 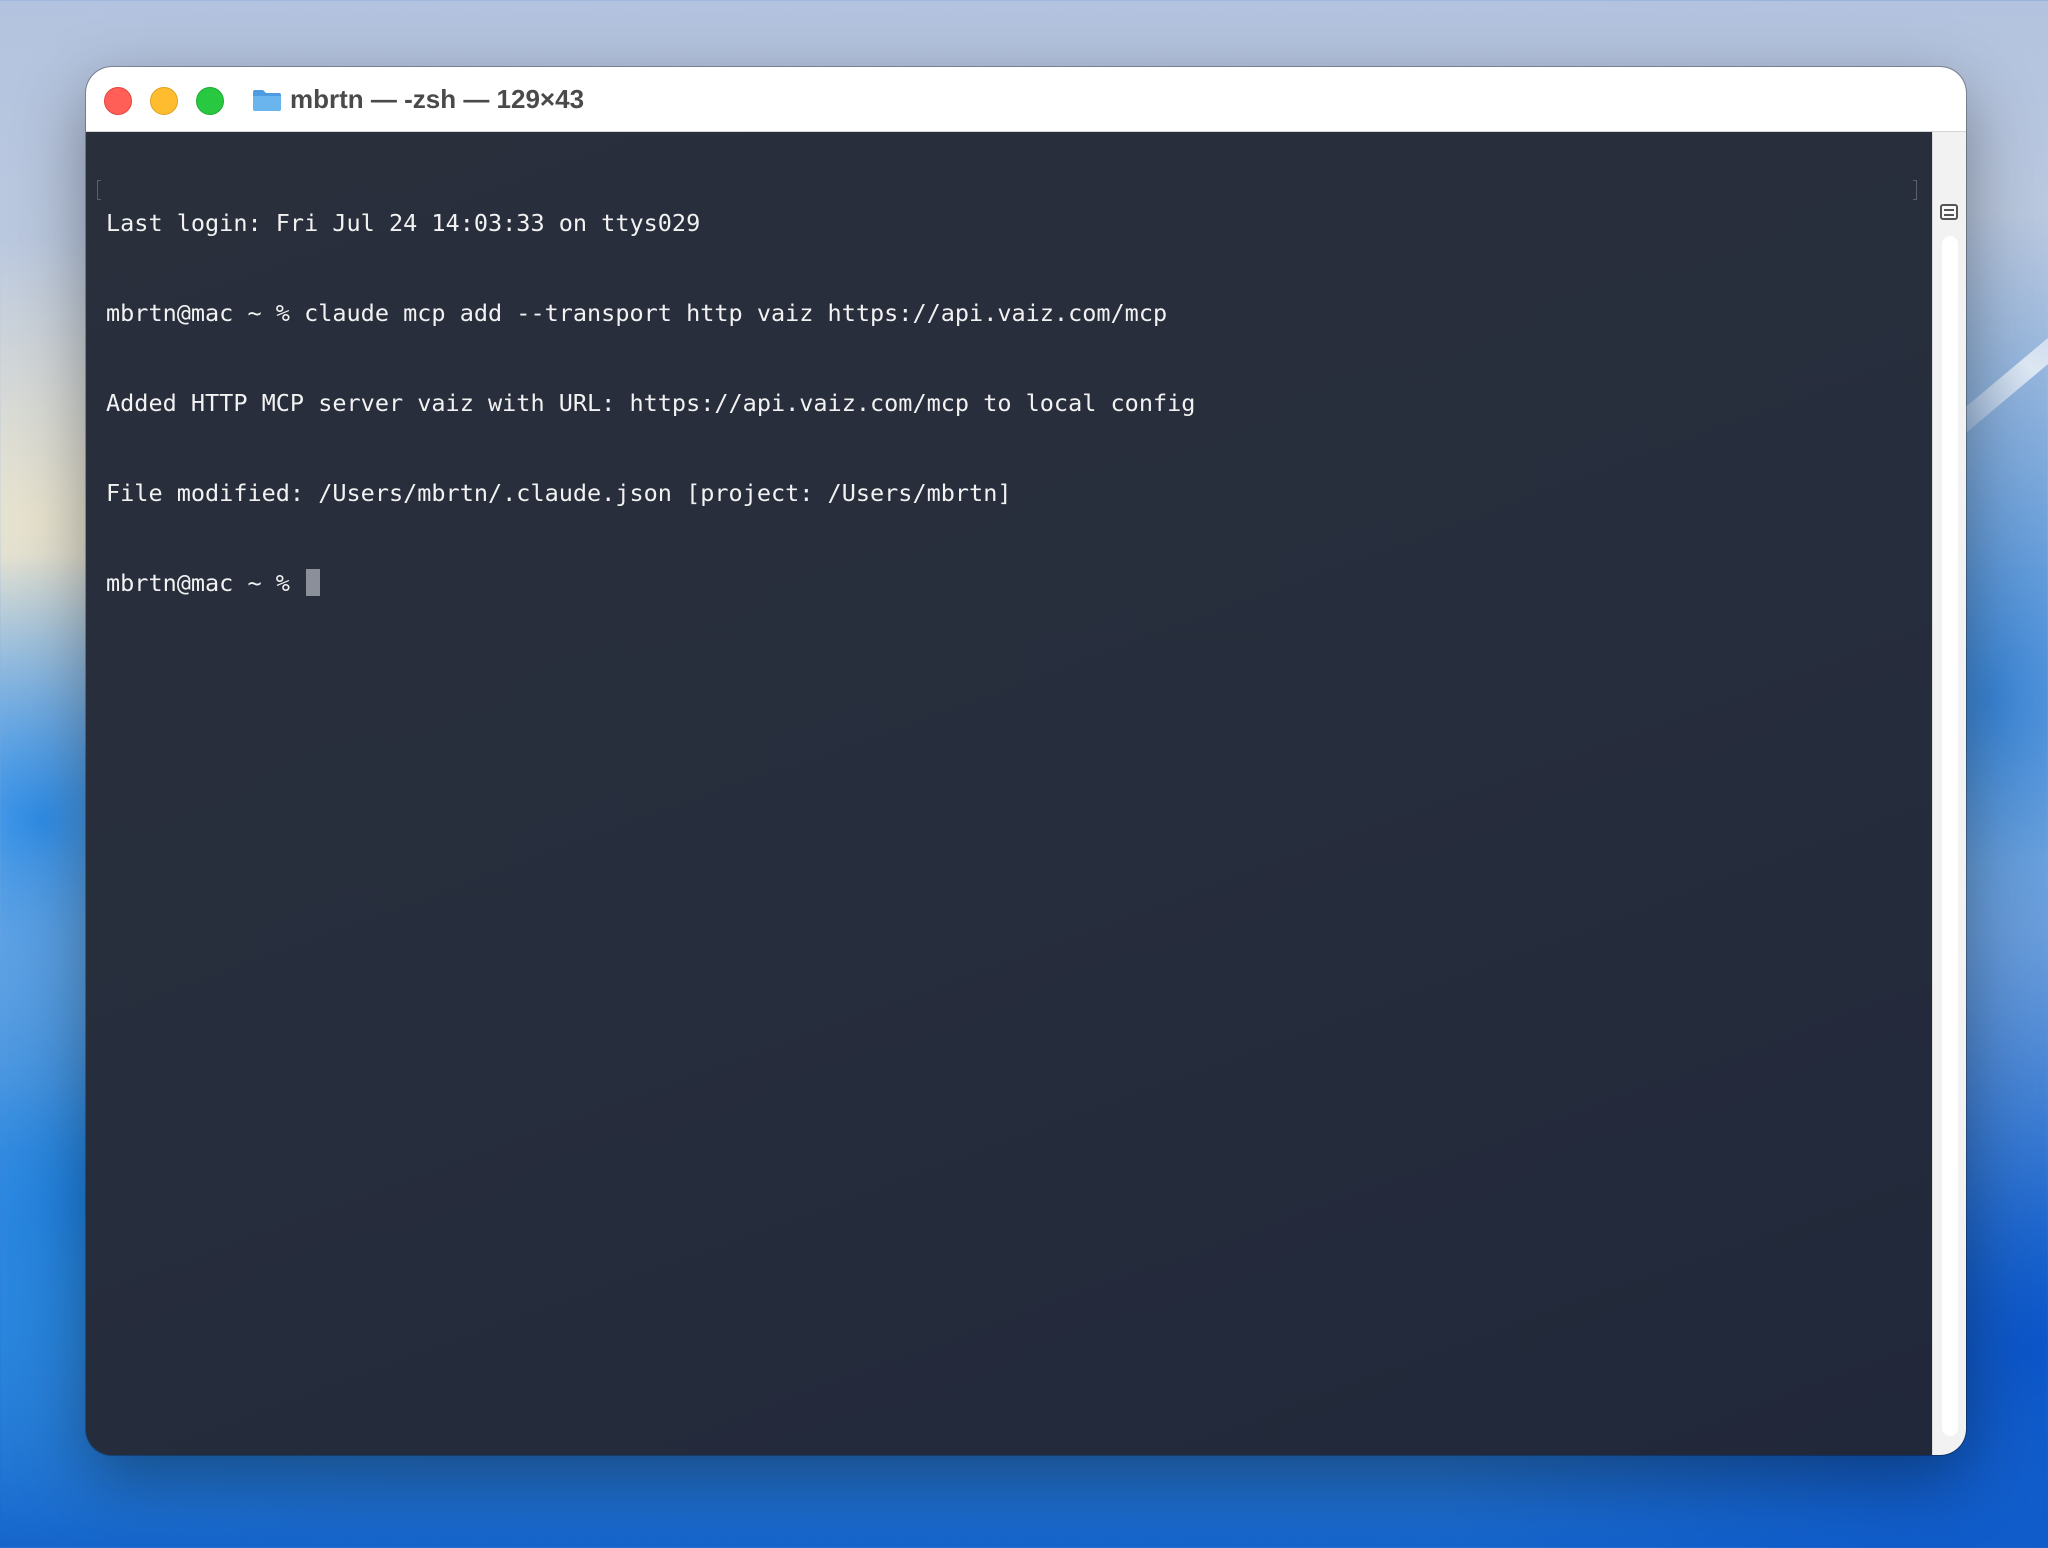 What do you see at coordinates (205, 583) in the screenshot?
I see `prompt: mbrtn@mac ~ %` at bounding box center [205, 583].